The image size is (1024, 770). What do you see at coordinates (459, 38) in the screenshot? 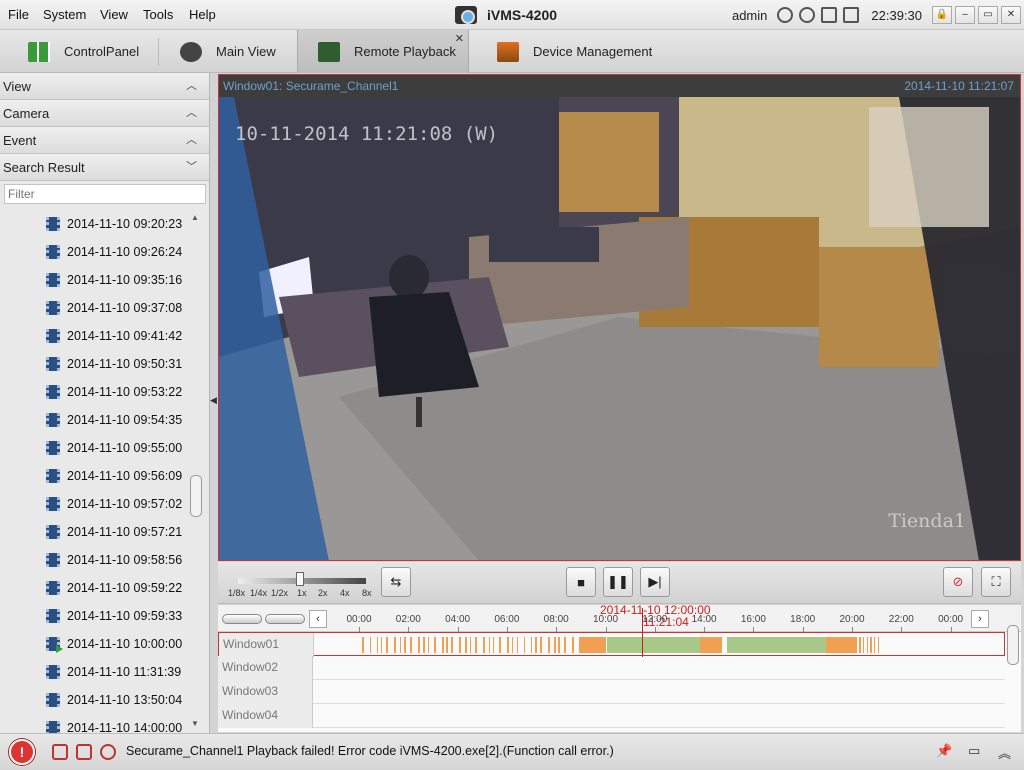
I see `tab-close-icon: ✕` at bounding box center [459, 38].